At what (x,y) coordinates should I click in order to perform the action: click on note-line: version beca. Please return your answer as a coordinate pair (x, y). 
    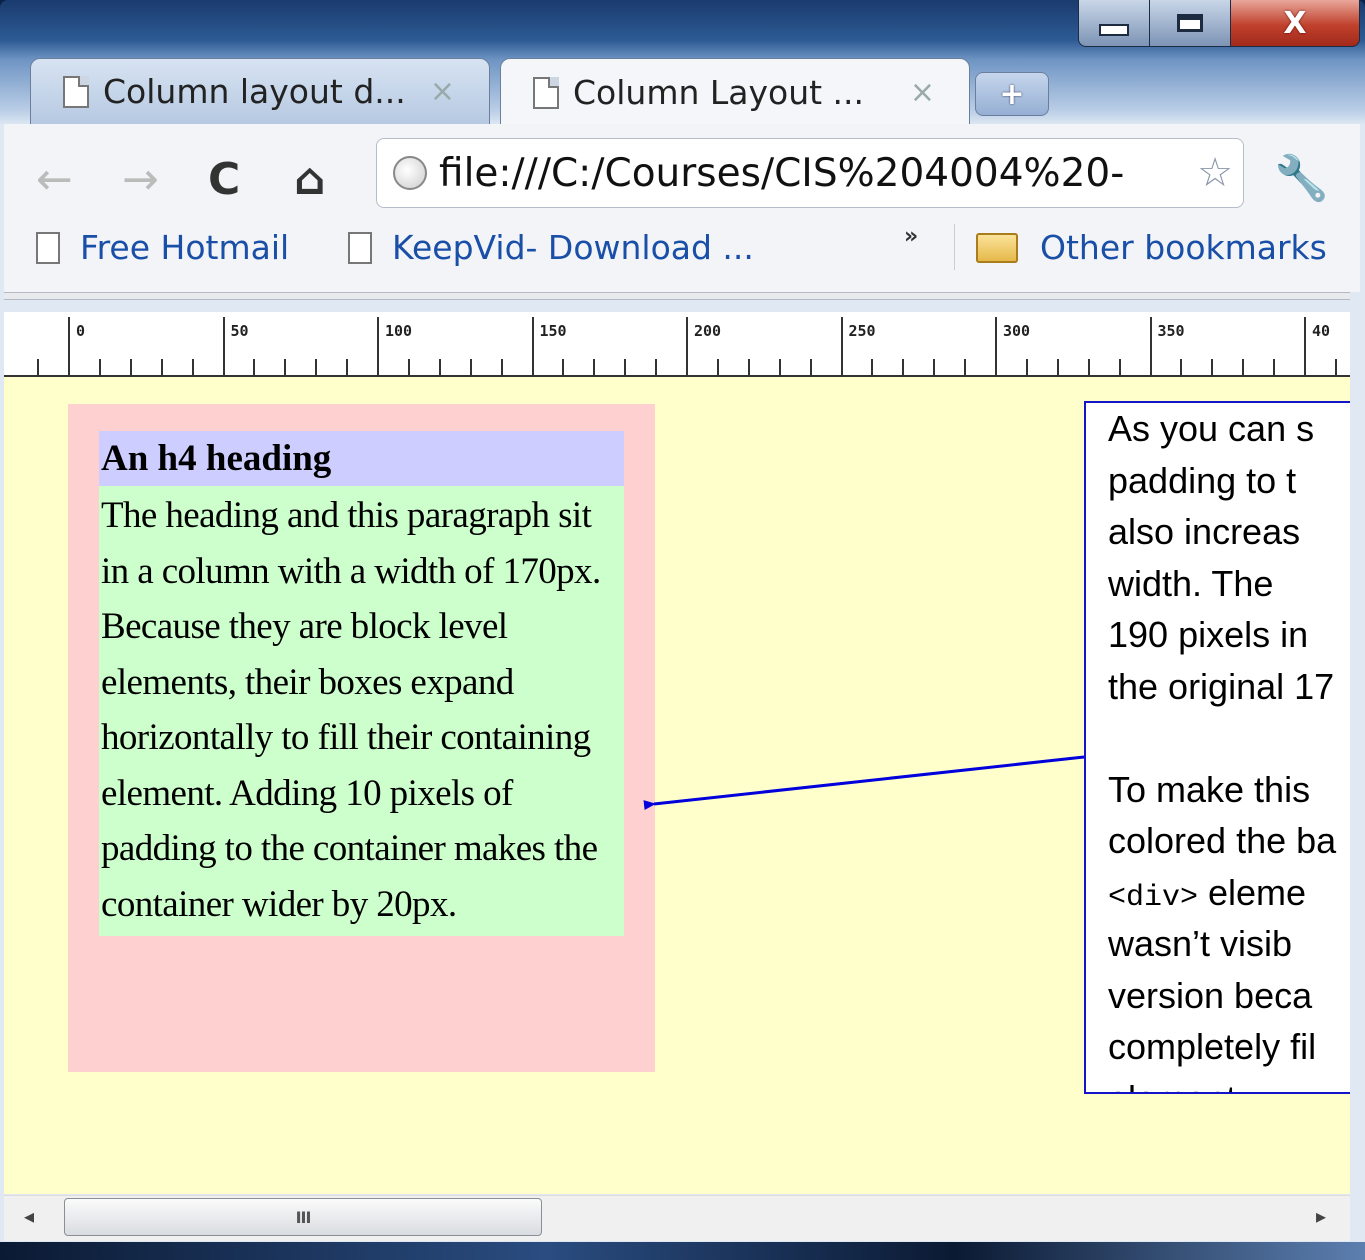
    Looking at the image, I should click on (1210, 995).